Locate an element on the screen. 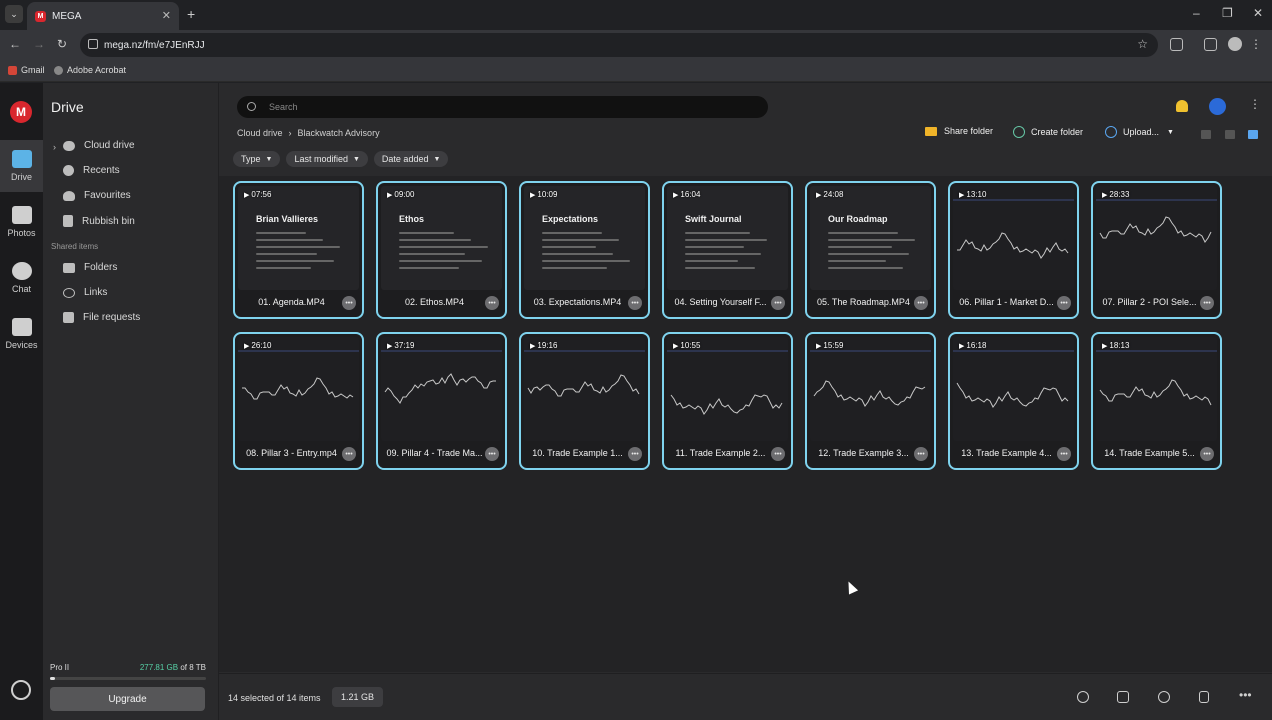 The width and height of the screenshot is (1272, 720). download-icon is located at coordinates (1083, 697).